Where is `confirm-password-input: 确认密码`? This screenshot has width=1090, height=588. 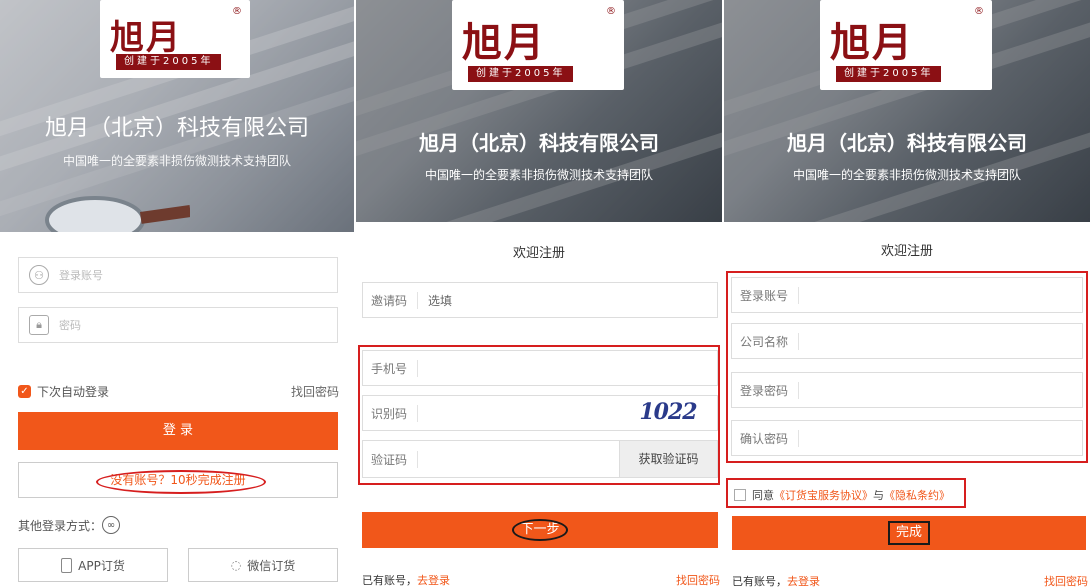 confirm-password-input: 确认密码 is located at coordinates (907, 438).